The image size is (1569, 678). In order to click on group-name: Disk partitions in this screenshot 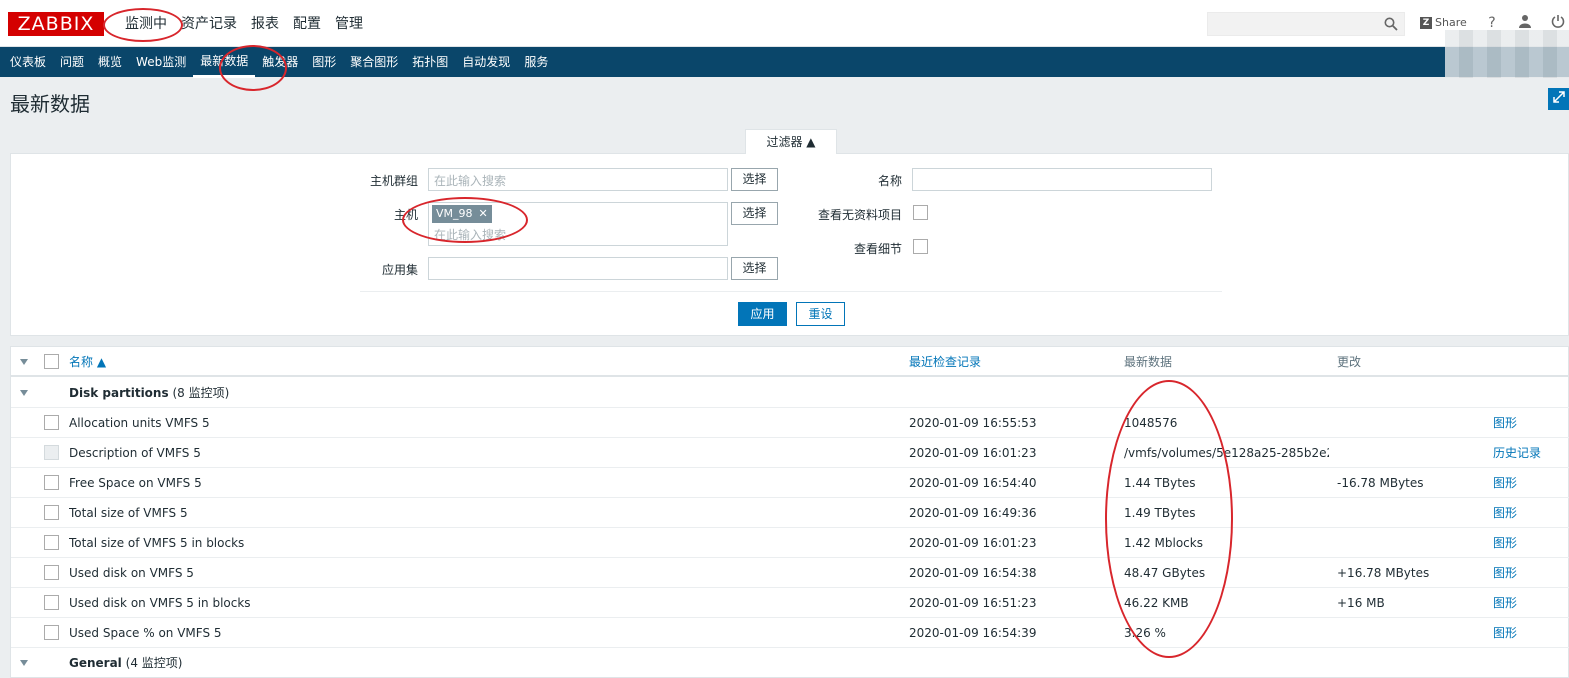, I will do `click(119, 393)`.